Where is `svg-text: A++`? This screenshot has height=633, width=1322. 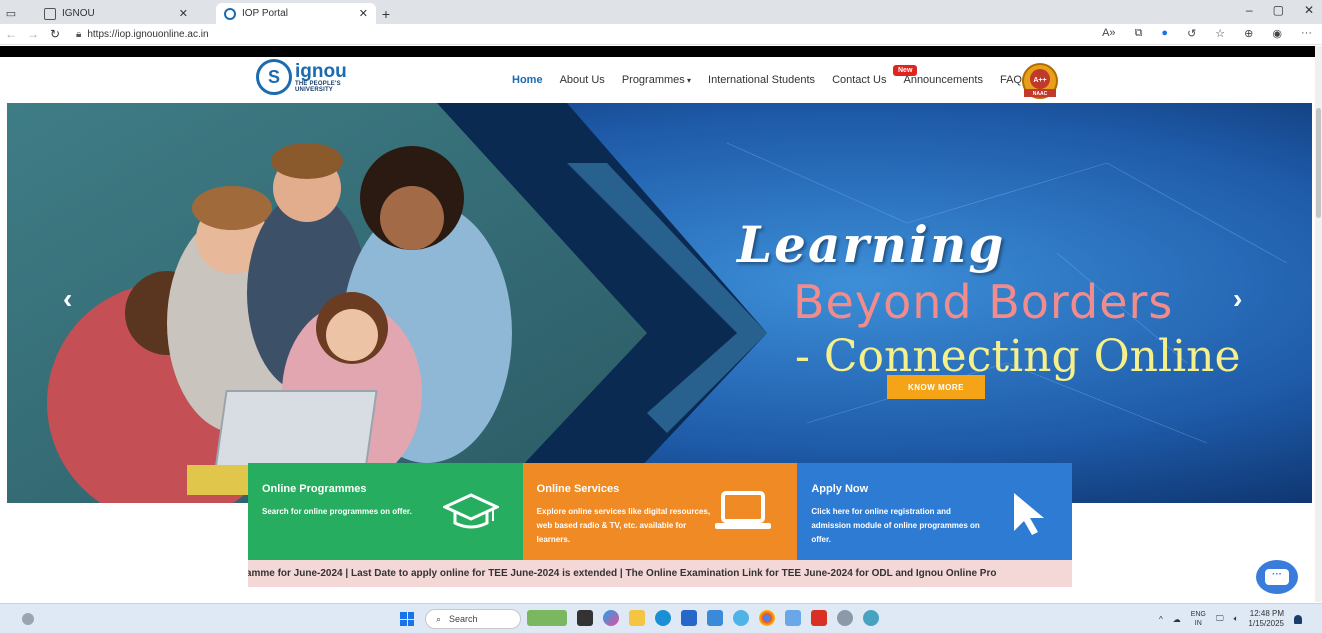 svg-text: A++ is located at coordinates (1039, 80).